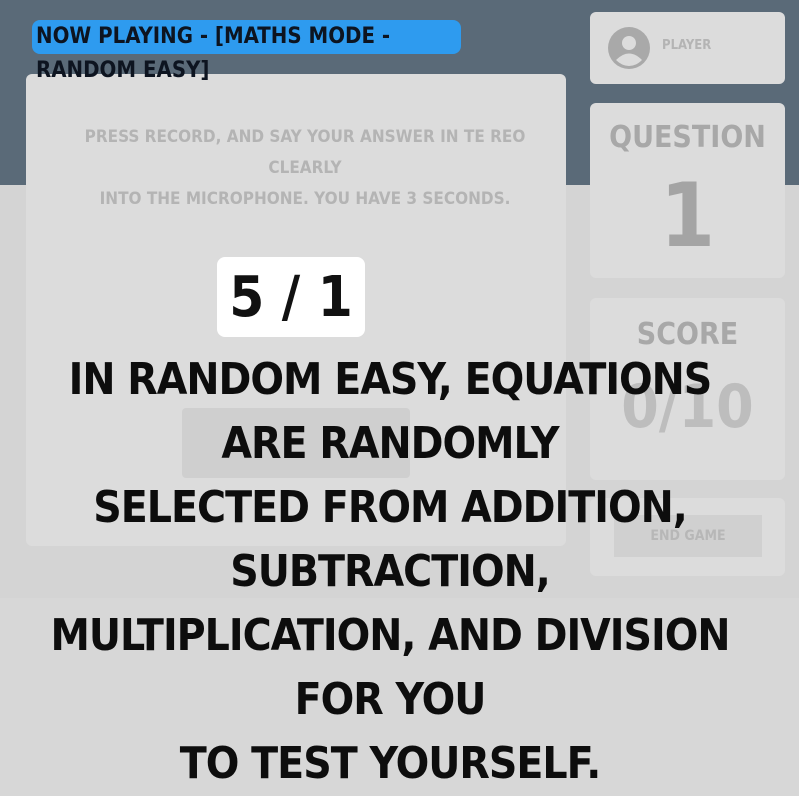 This screenshot has width=799, height=796. I want to click on score-label: SCORE, so click(687, 334).